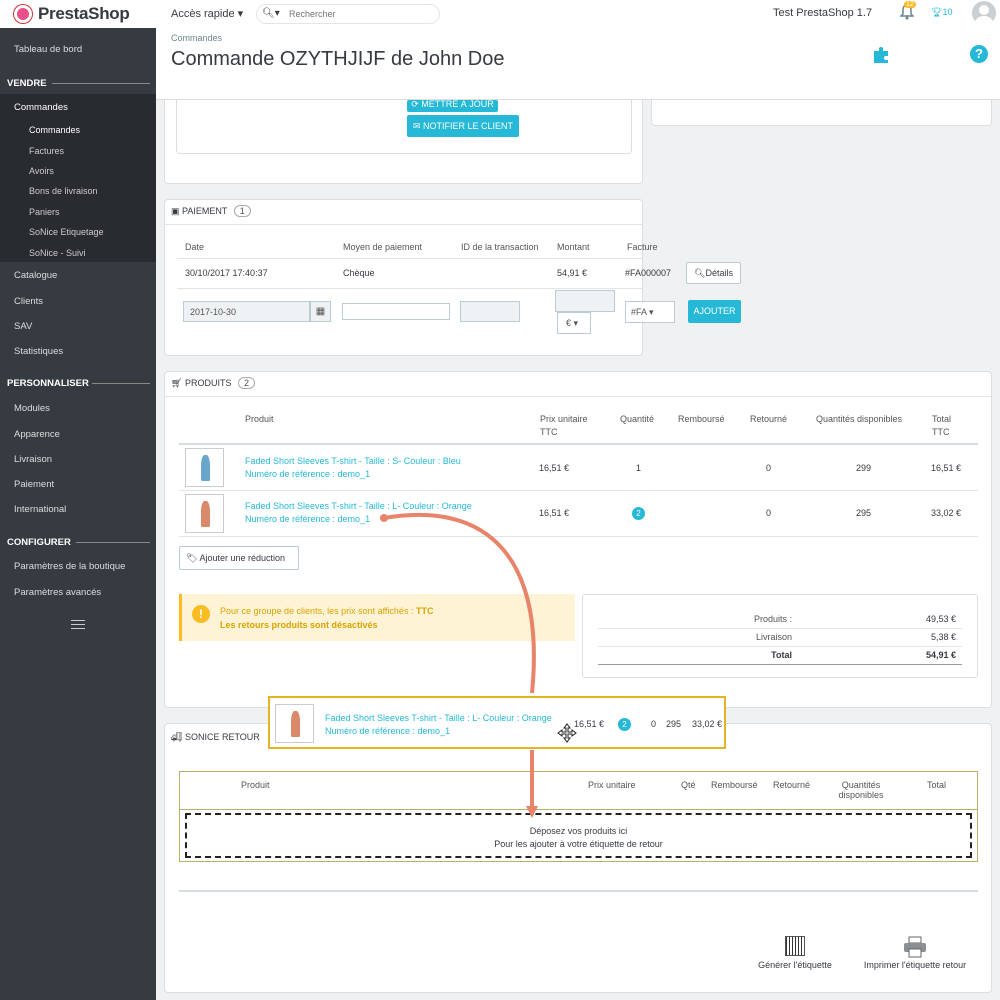 The image size is (1000, 1000). I want to click on dragged-product-available: 295, so click(674, 724).